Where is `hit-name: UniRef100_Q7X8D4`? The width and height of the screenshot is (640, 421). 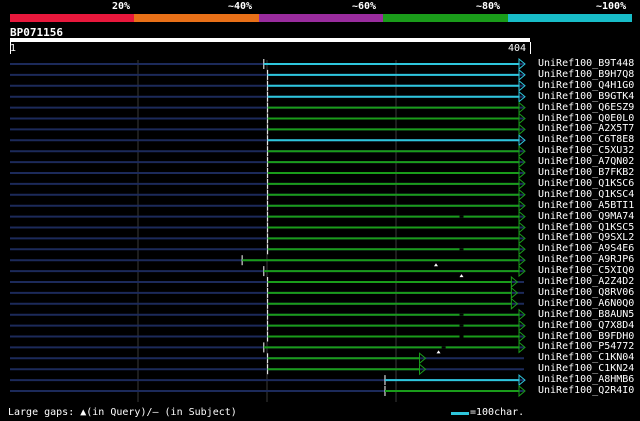 hit-name: UniRef100_Q7X8D4 is located at coordinates (586, 325).